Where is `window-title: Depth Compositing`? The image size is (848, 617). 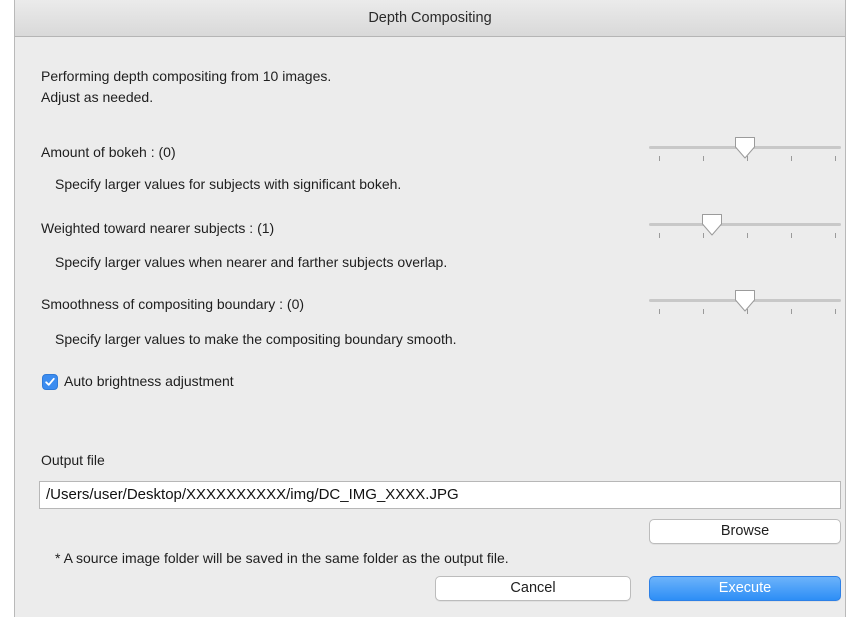
window-title: Depth Compositing is located at coordinates (430, 18).